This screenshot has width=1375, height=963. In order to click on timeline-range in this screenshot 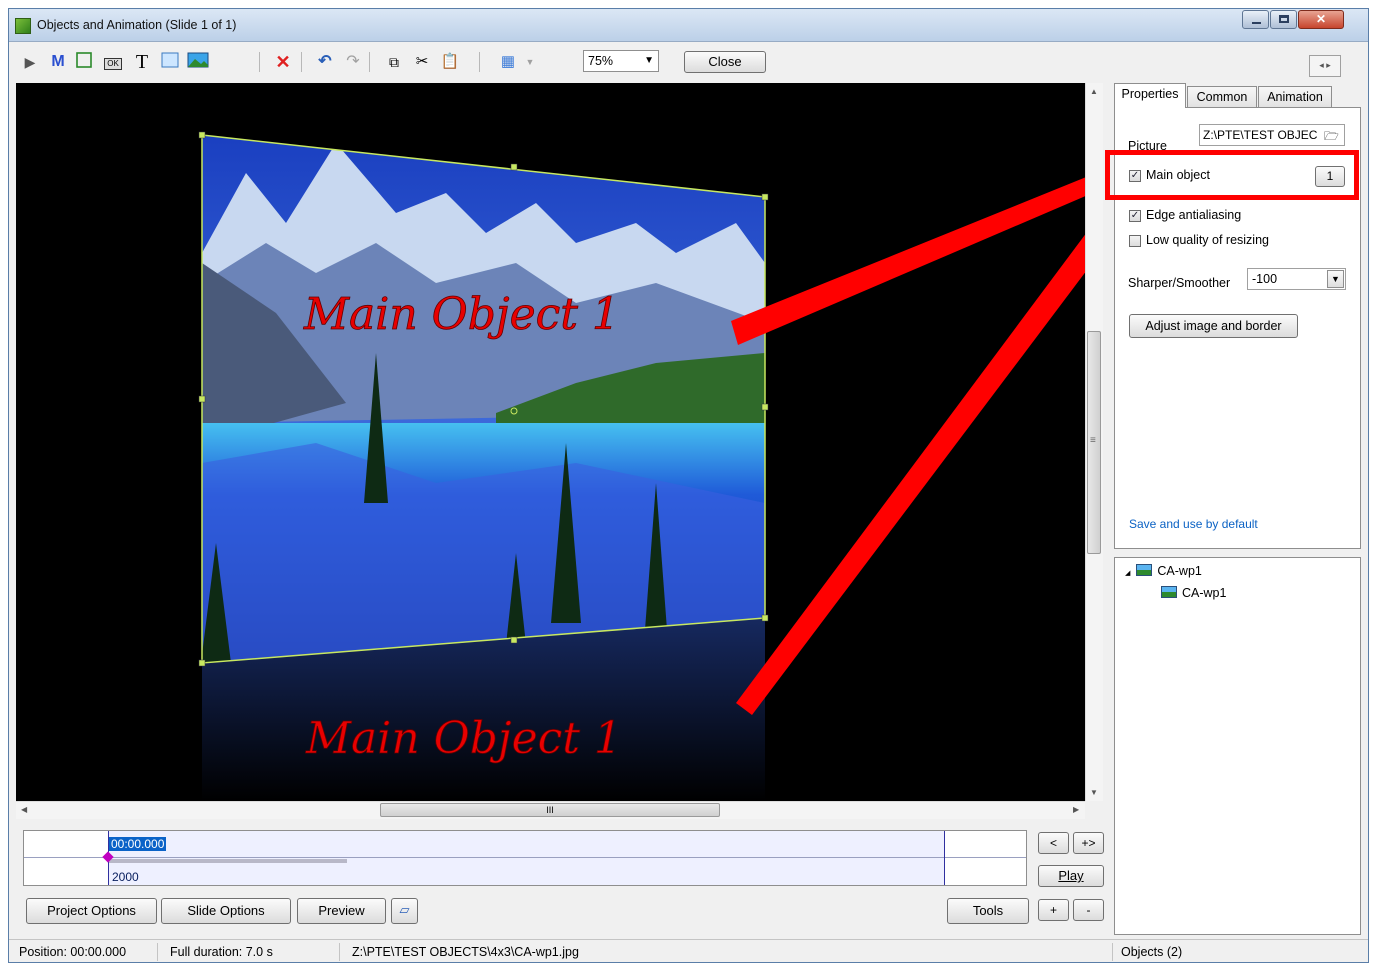, I will do `click(526, 858)`.